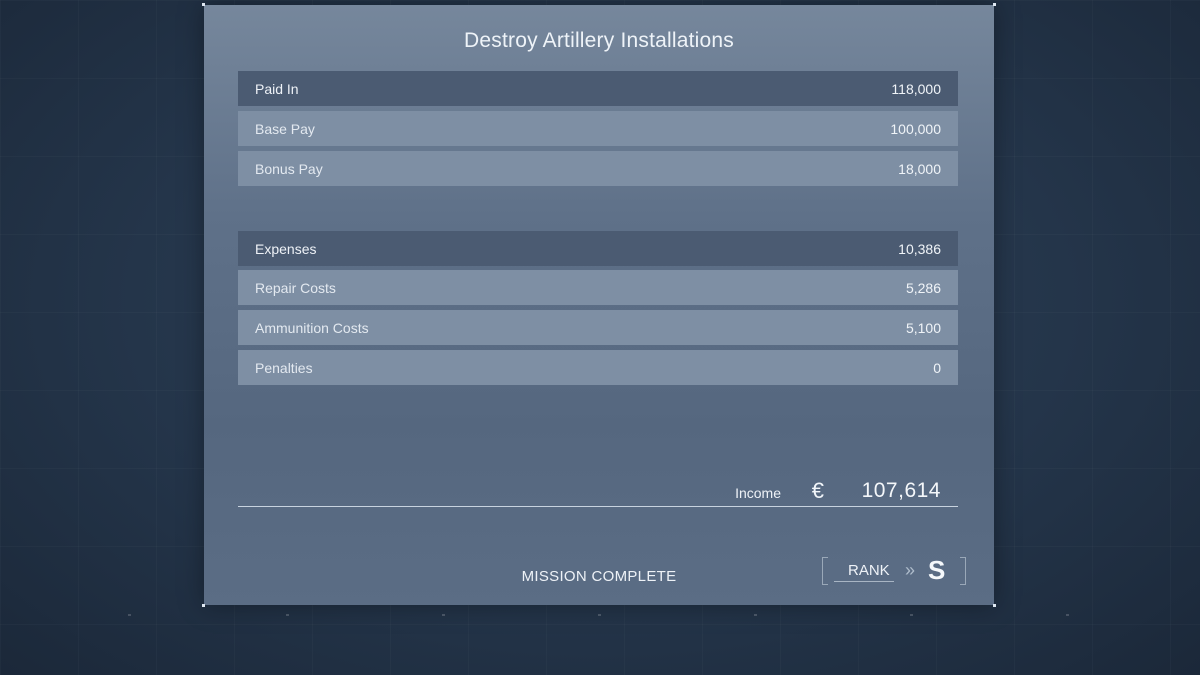 The width and height of the screenshot is (1200, 675). What do you see at coordinates (758, 493) in the screenshot?
I see `income-label: Income` at bounding box center [758, 493].